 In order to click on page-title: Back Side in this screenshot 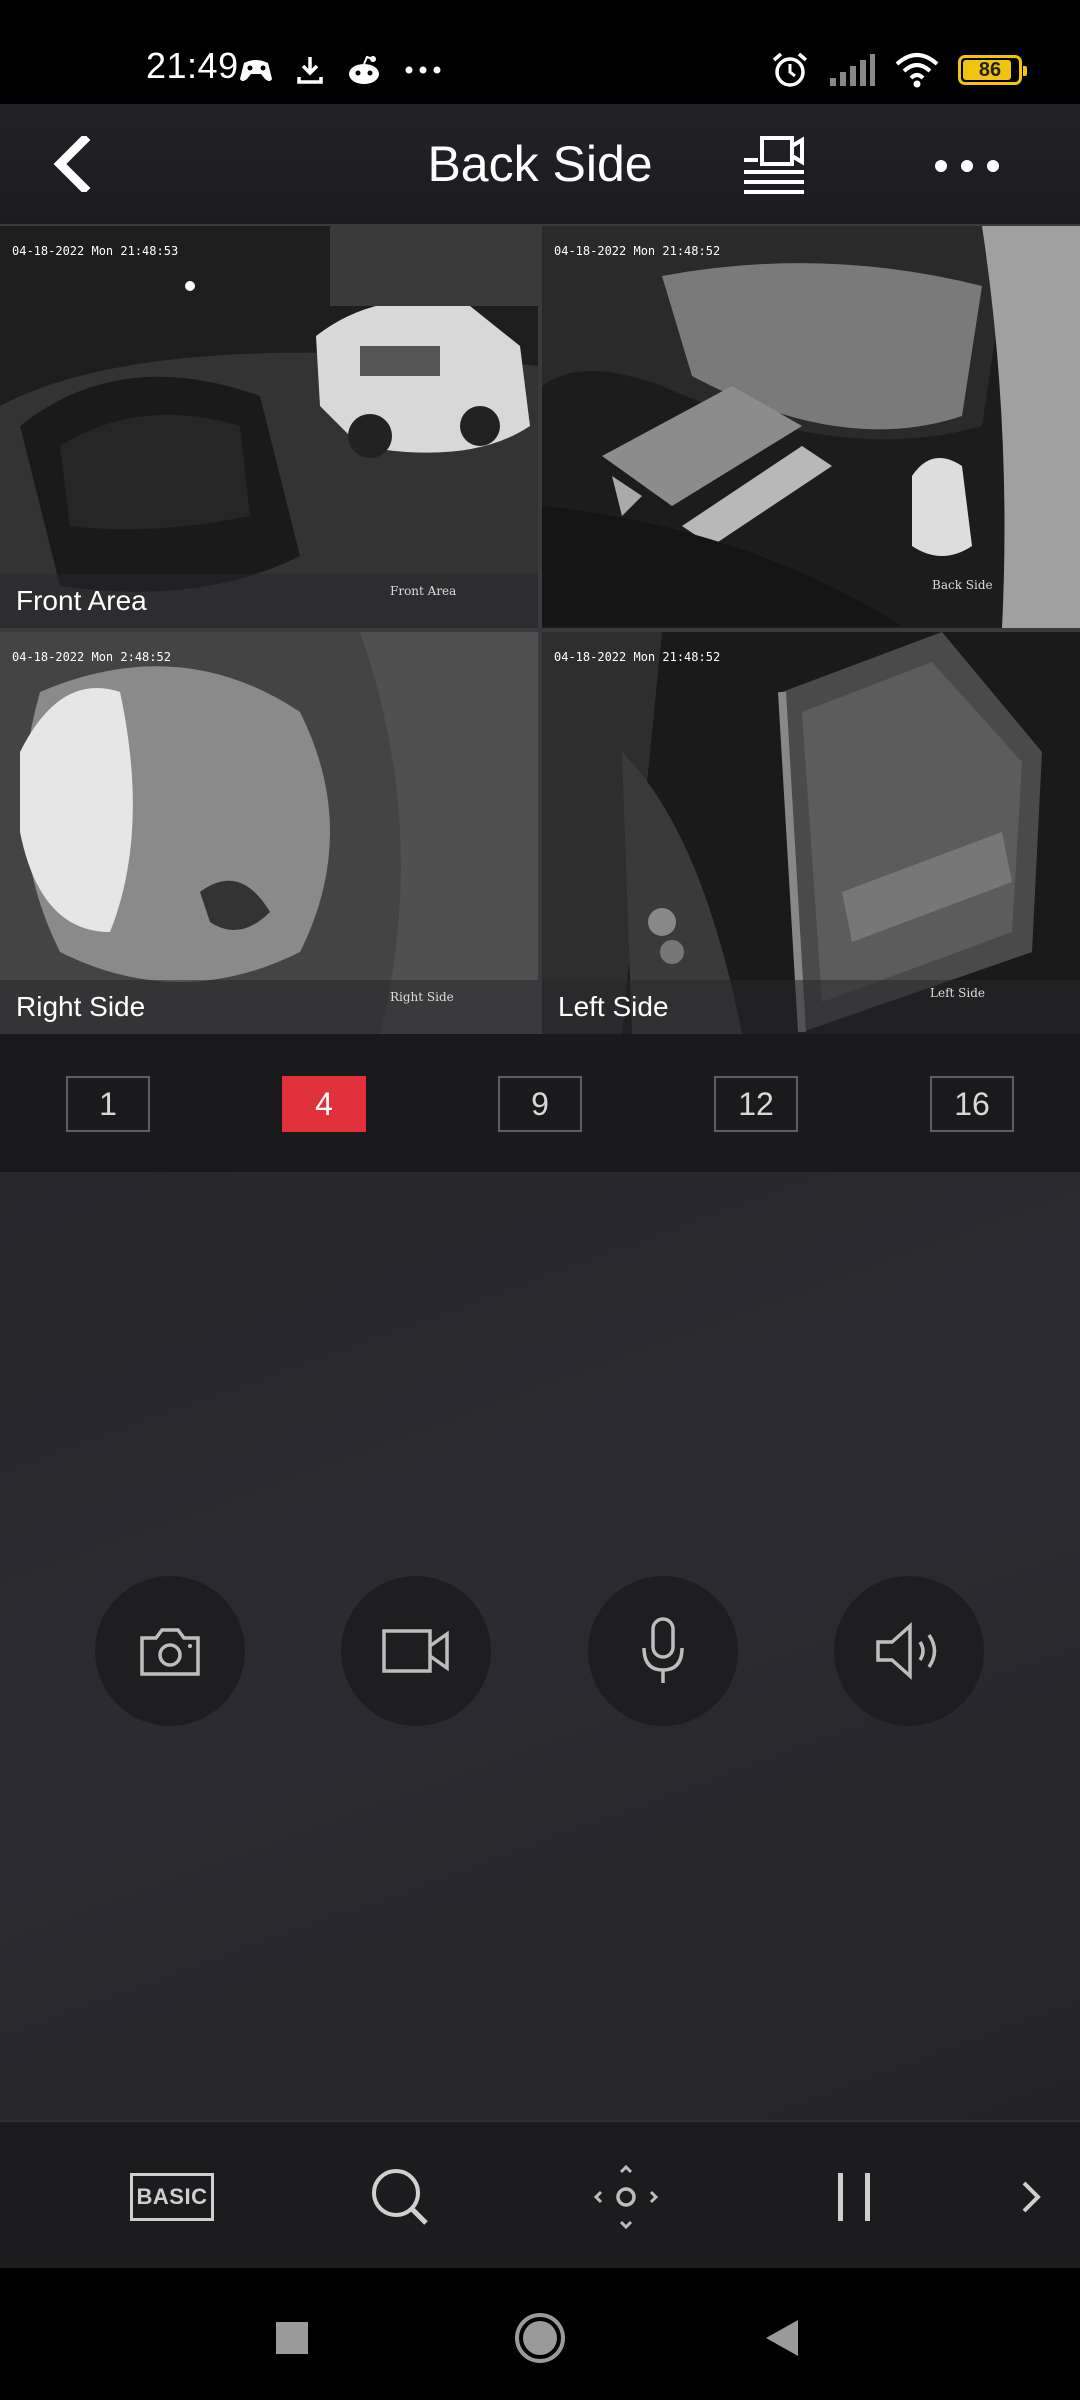, I will do `click(540, 164)`.